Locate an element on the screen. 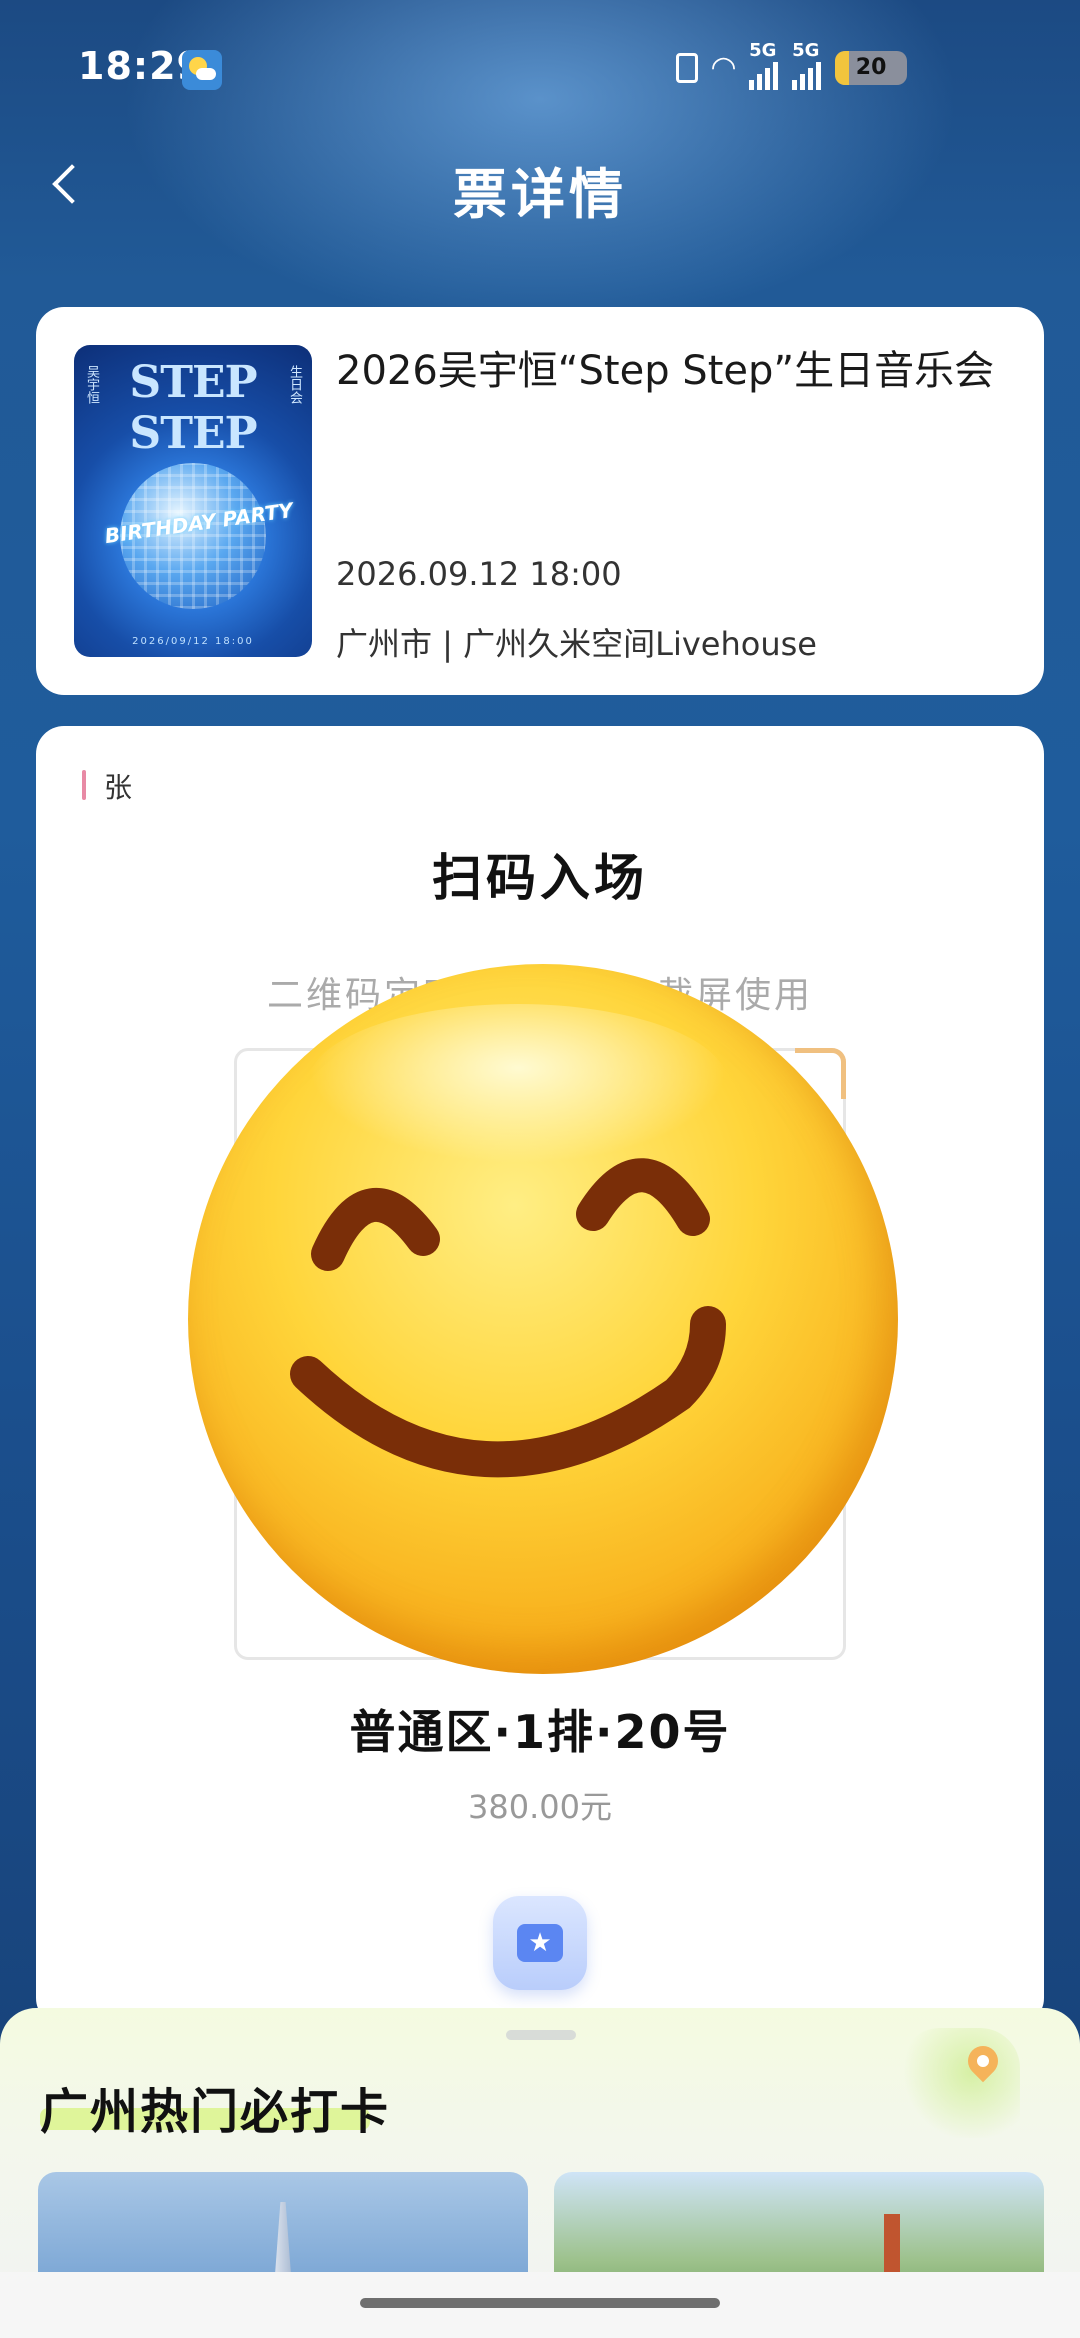  system-icons: ◠ 5G 5G 20 is located at coordinates (792, 65).